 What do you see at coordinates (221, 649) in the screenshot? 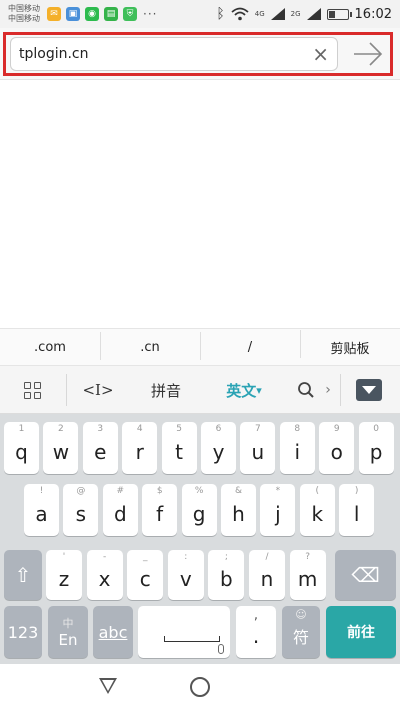
I see `microphone-icon` at bounding box center [221, 649].